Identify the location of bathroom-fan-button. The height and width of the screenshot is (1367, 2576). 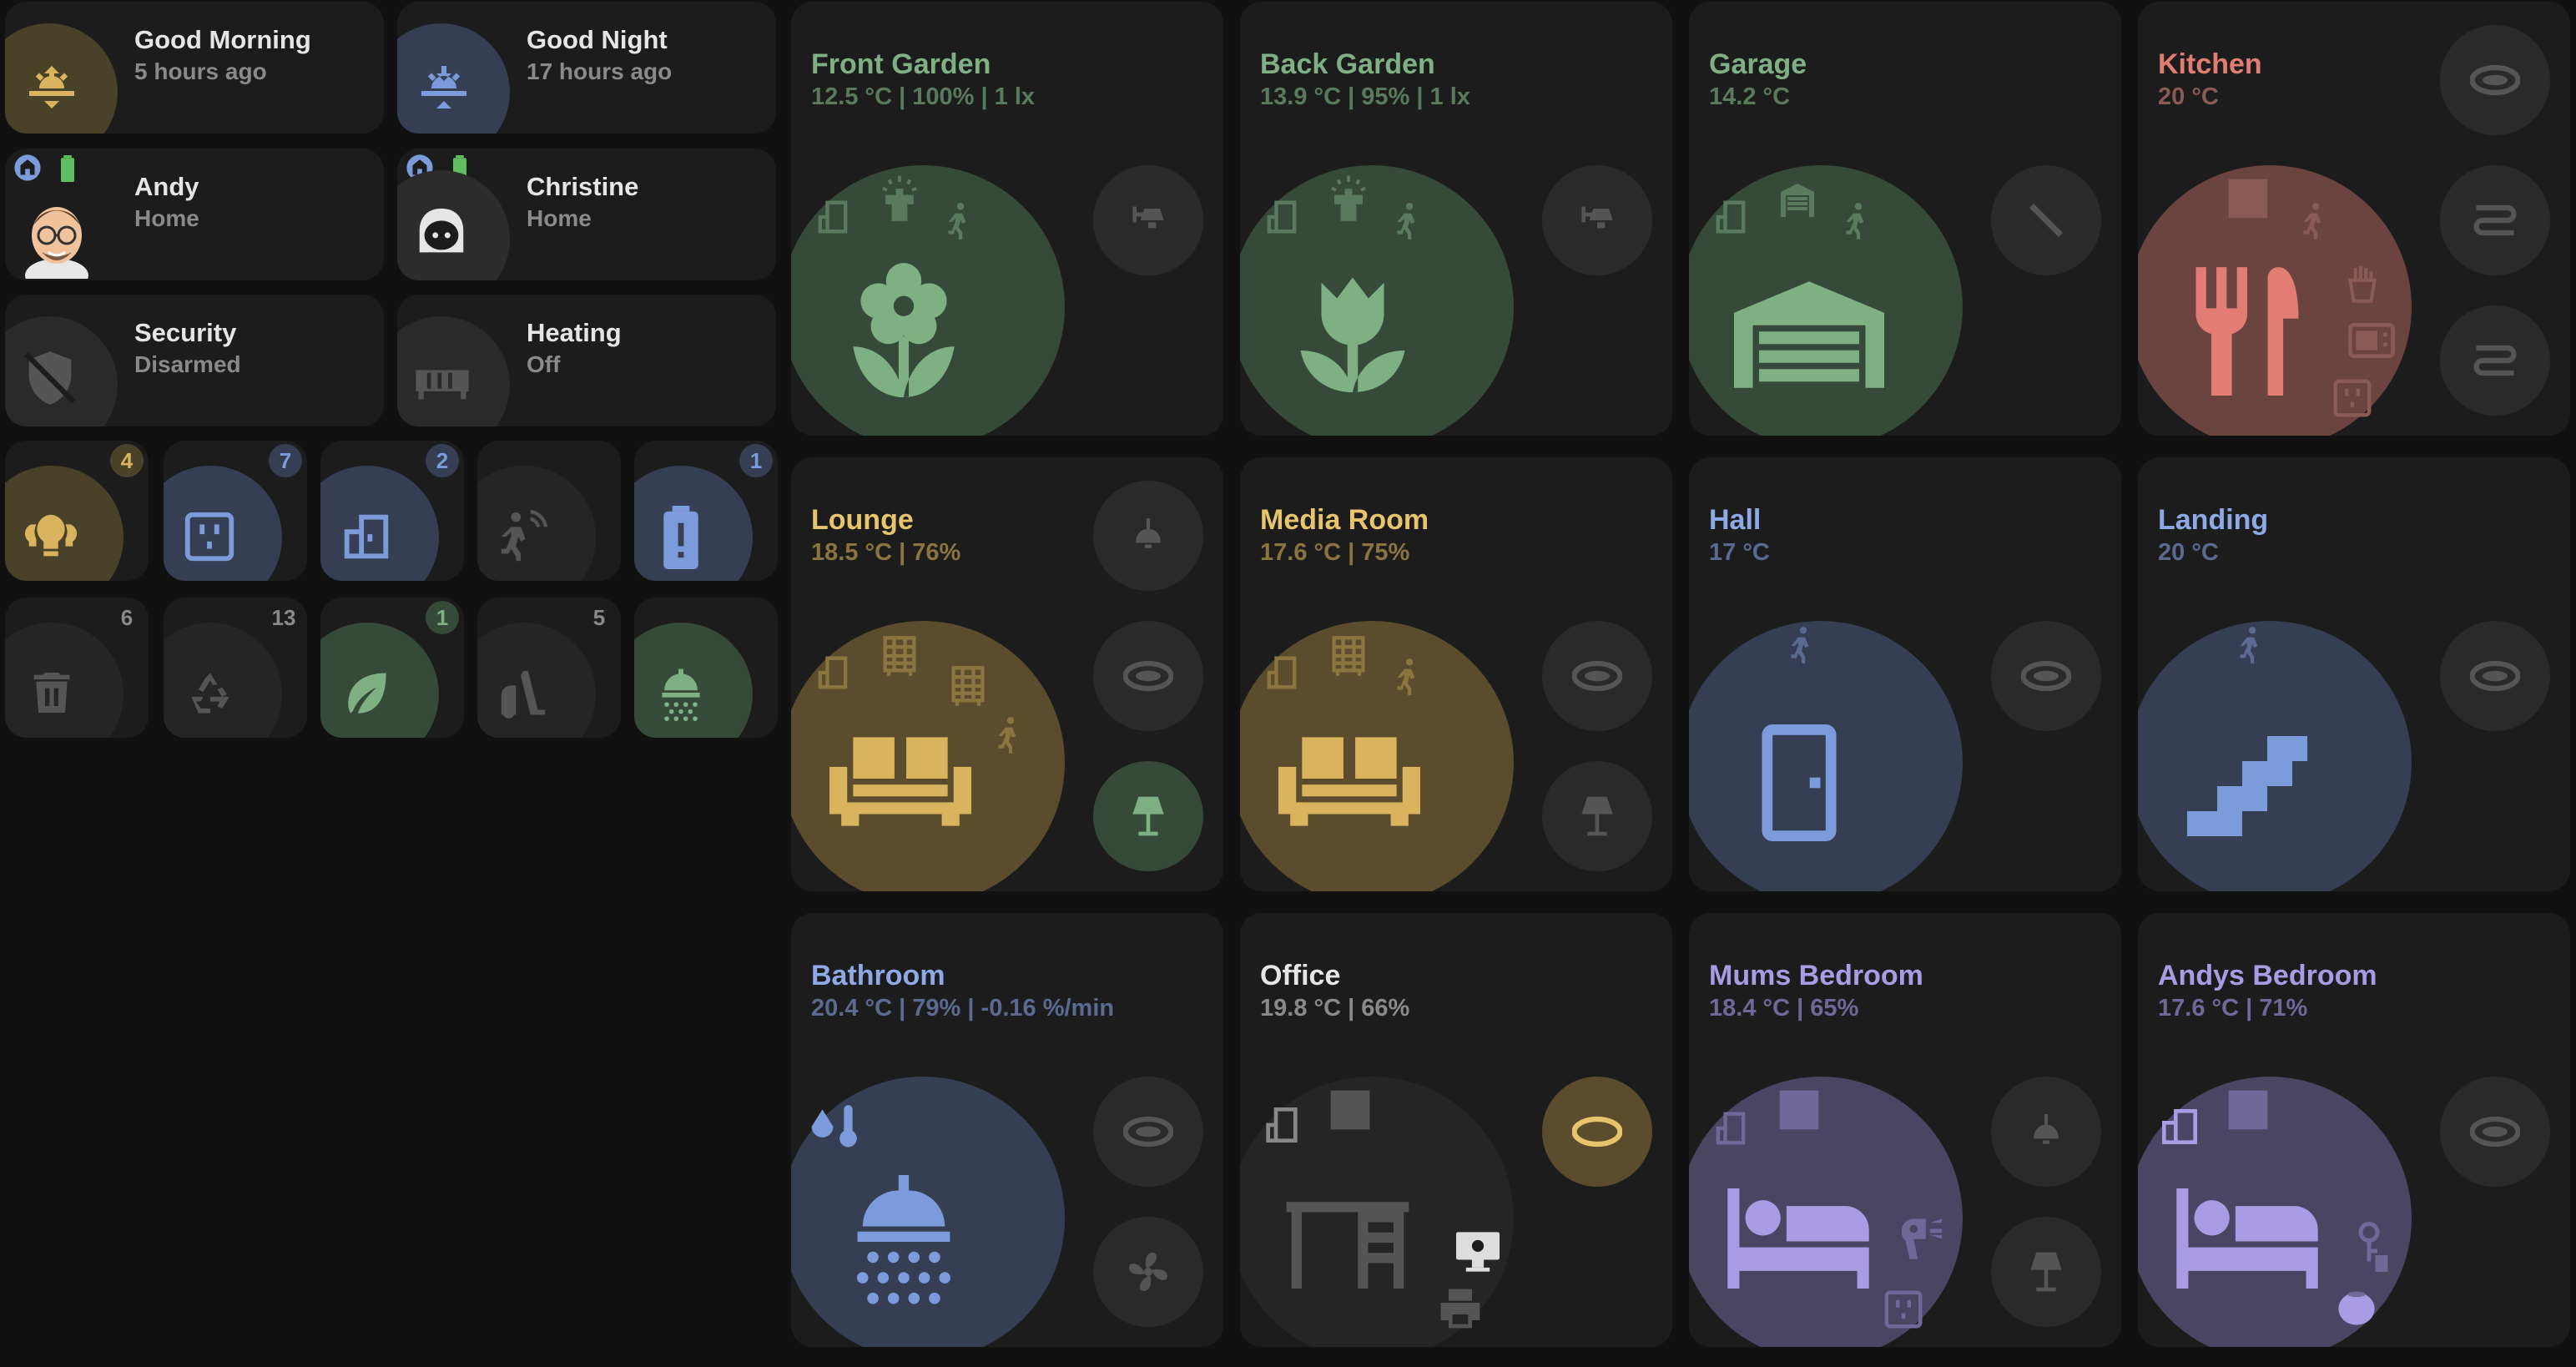
(1148, 1272).